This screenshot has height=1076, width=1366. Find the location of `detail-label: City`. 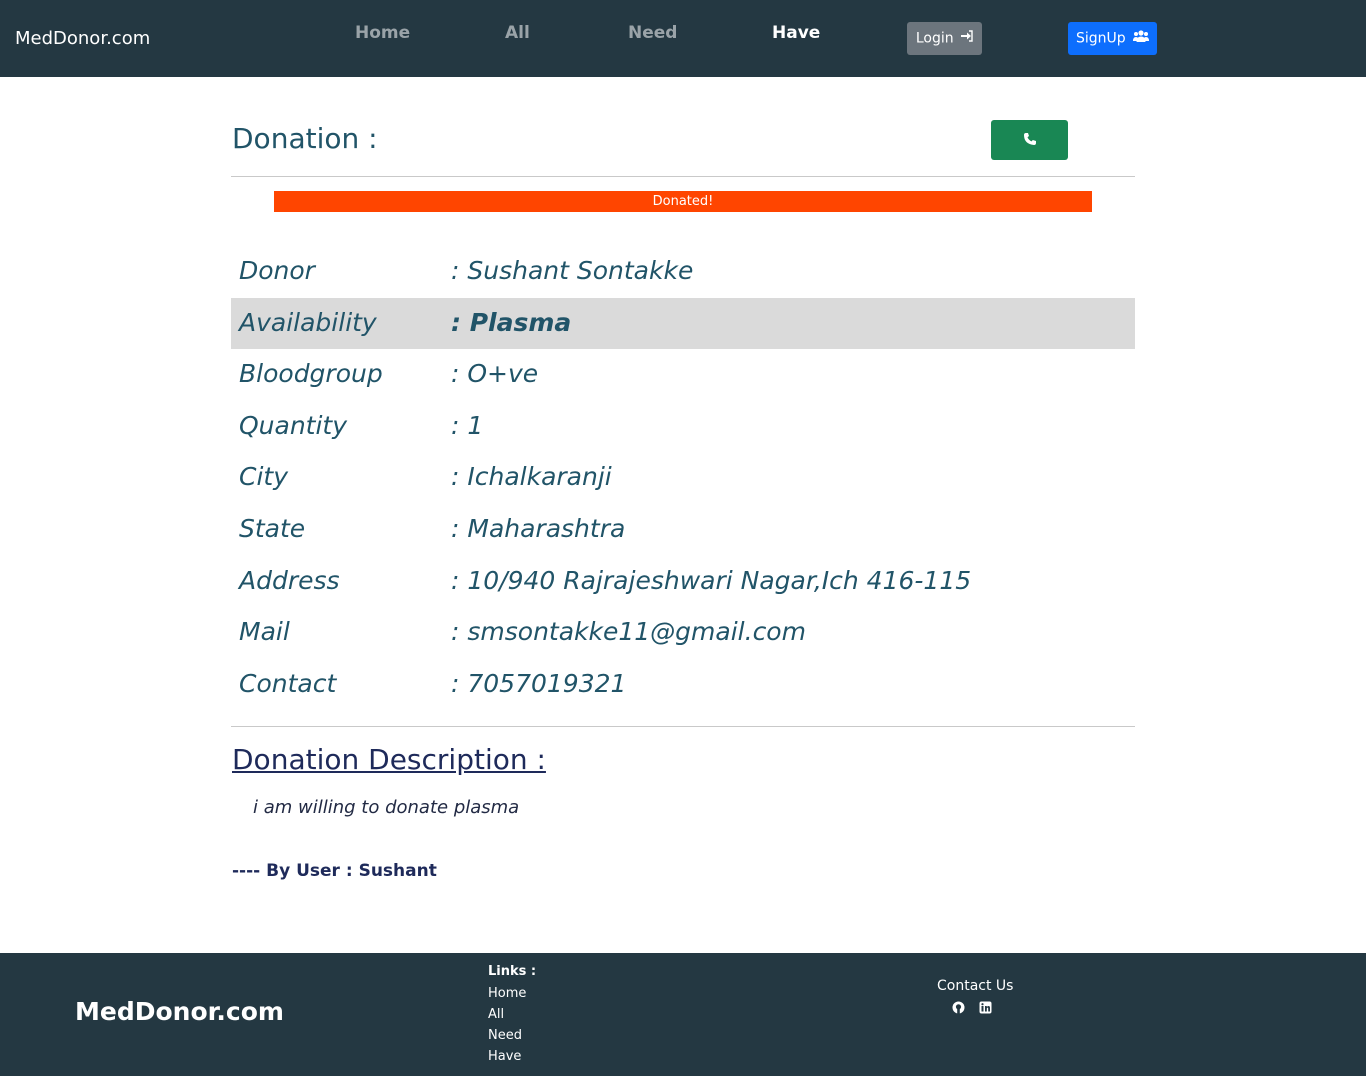

detail-label: City is located at coordinates (263, 477).